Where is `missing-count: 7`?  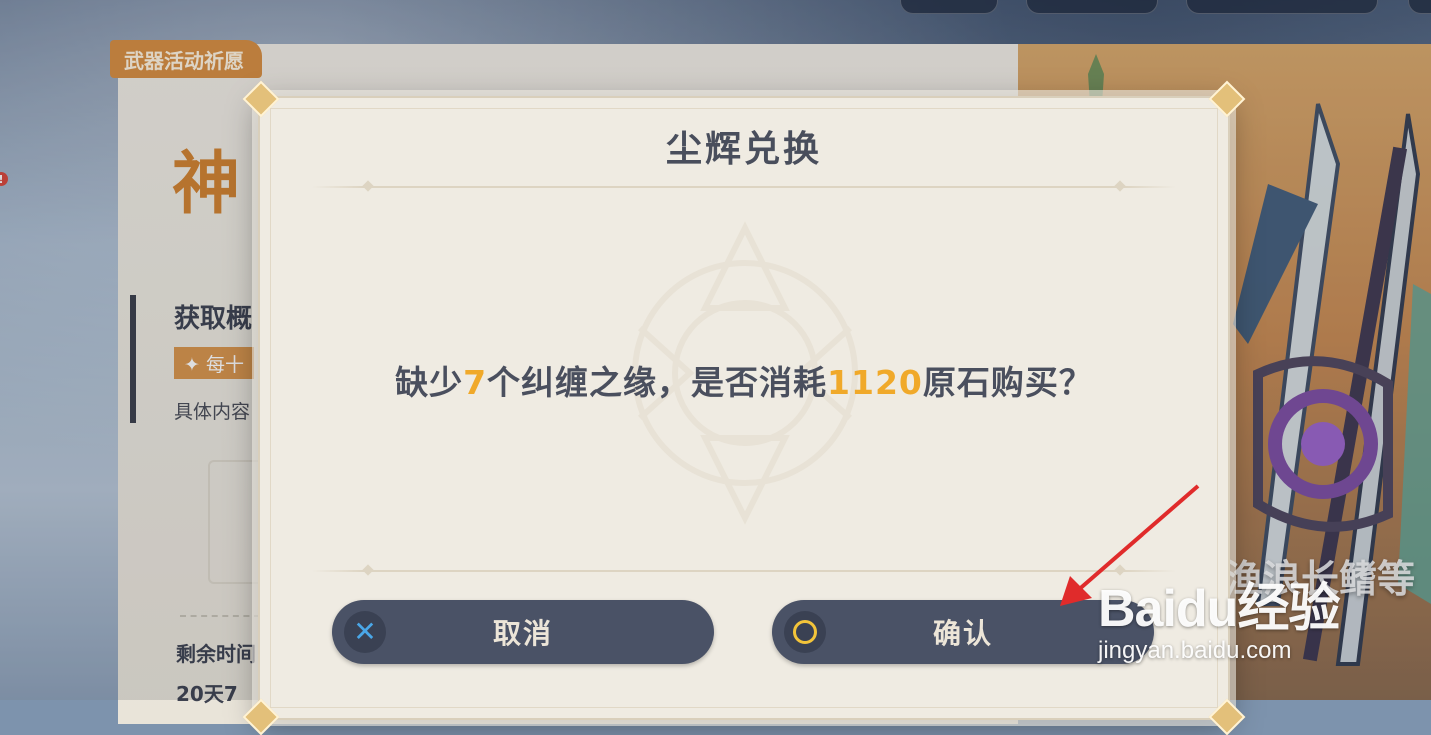
missing-count: 7 is located at coordinates (475, 382).